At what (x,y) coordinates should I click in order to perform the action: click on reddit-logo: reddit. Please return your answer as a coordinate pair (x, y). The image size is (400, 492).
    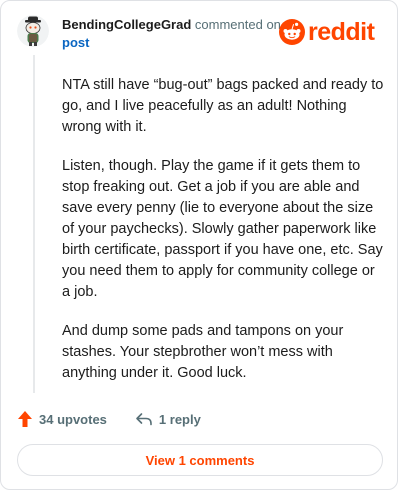
    Looking at the image, I should click on (327, 32).